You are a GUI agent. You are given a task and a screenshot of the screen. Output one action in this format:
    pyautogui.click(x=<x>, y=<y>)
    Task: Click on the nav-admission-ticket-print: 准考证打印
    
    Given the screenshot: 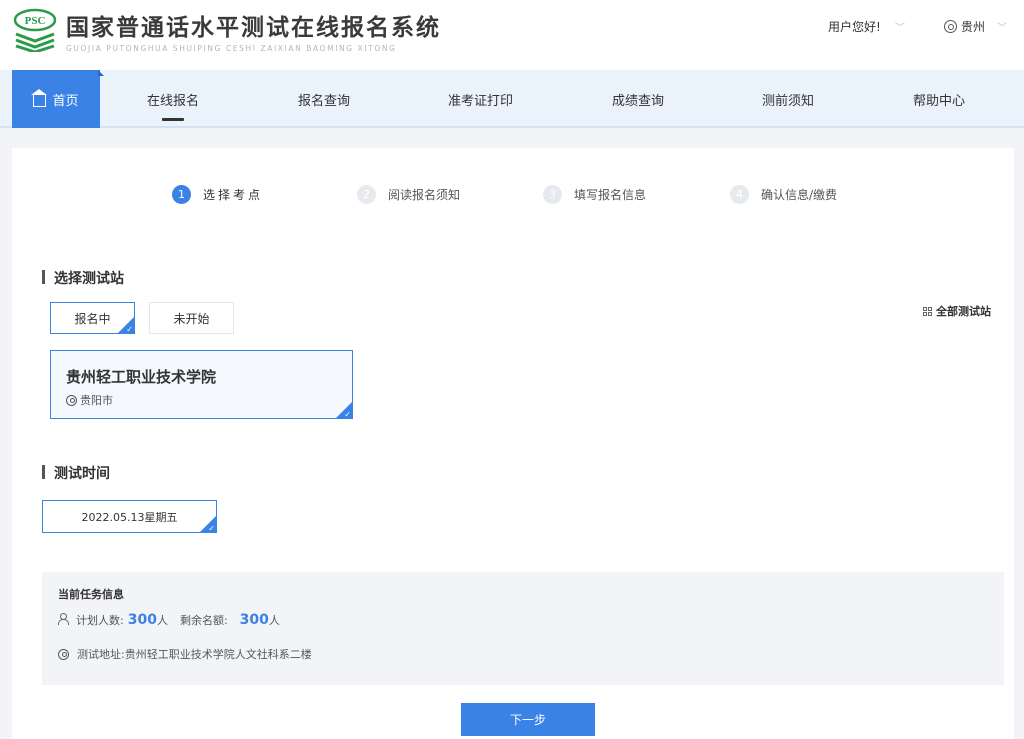 What is the action you would take?
    pyautogui.click(x=480, y=99)
    